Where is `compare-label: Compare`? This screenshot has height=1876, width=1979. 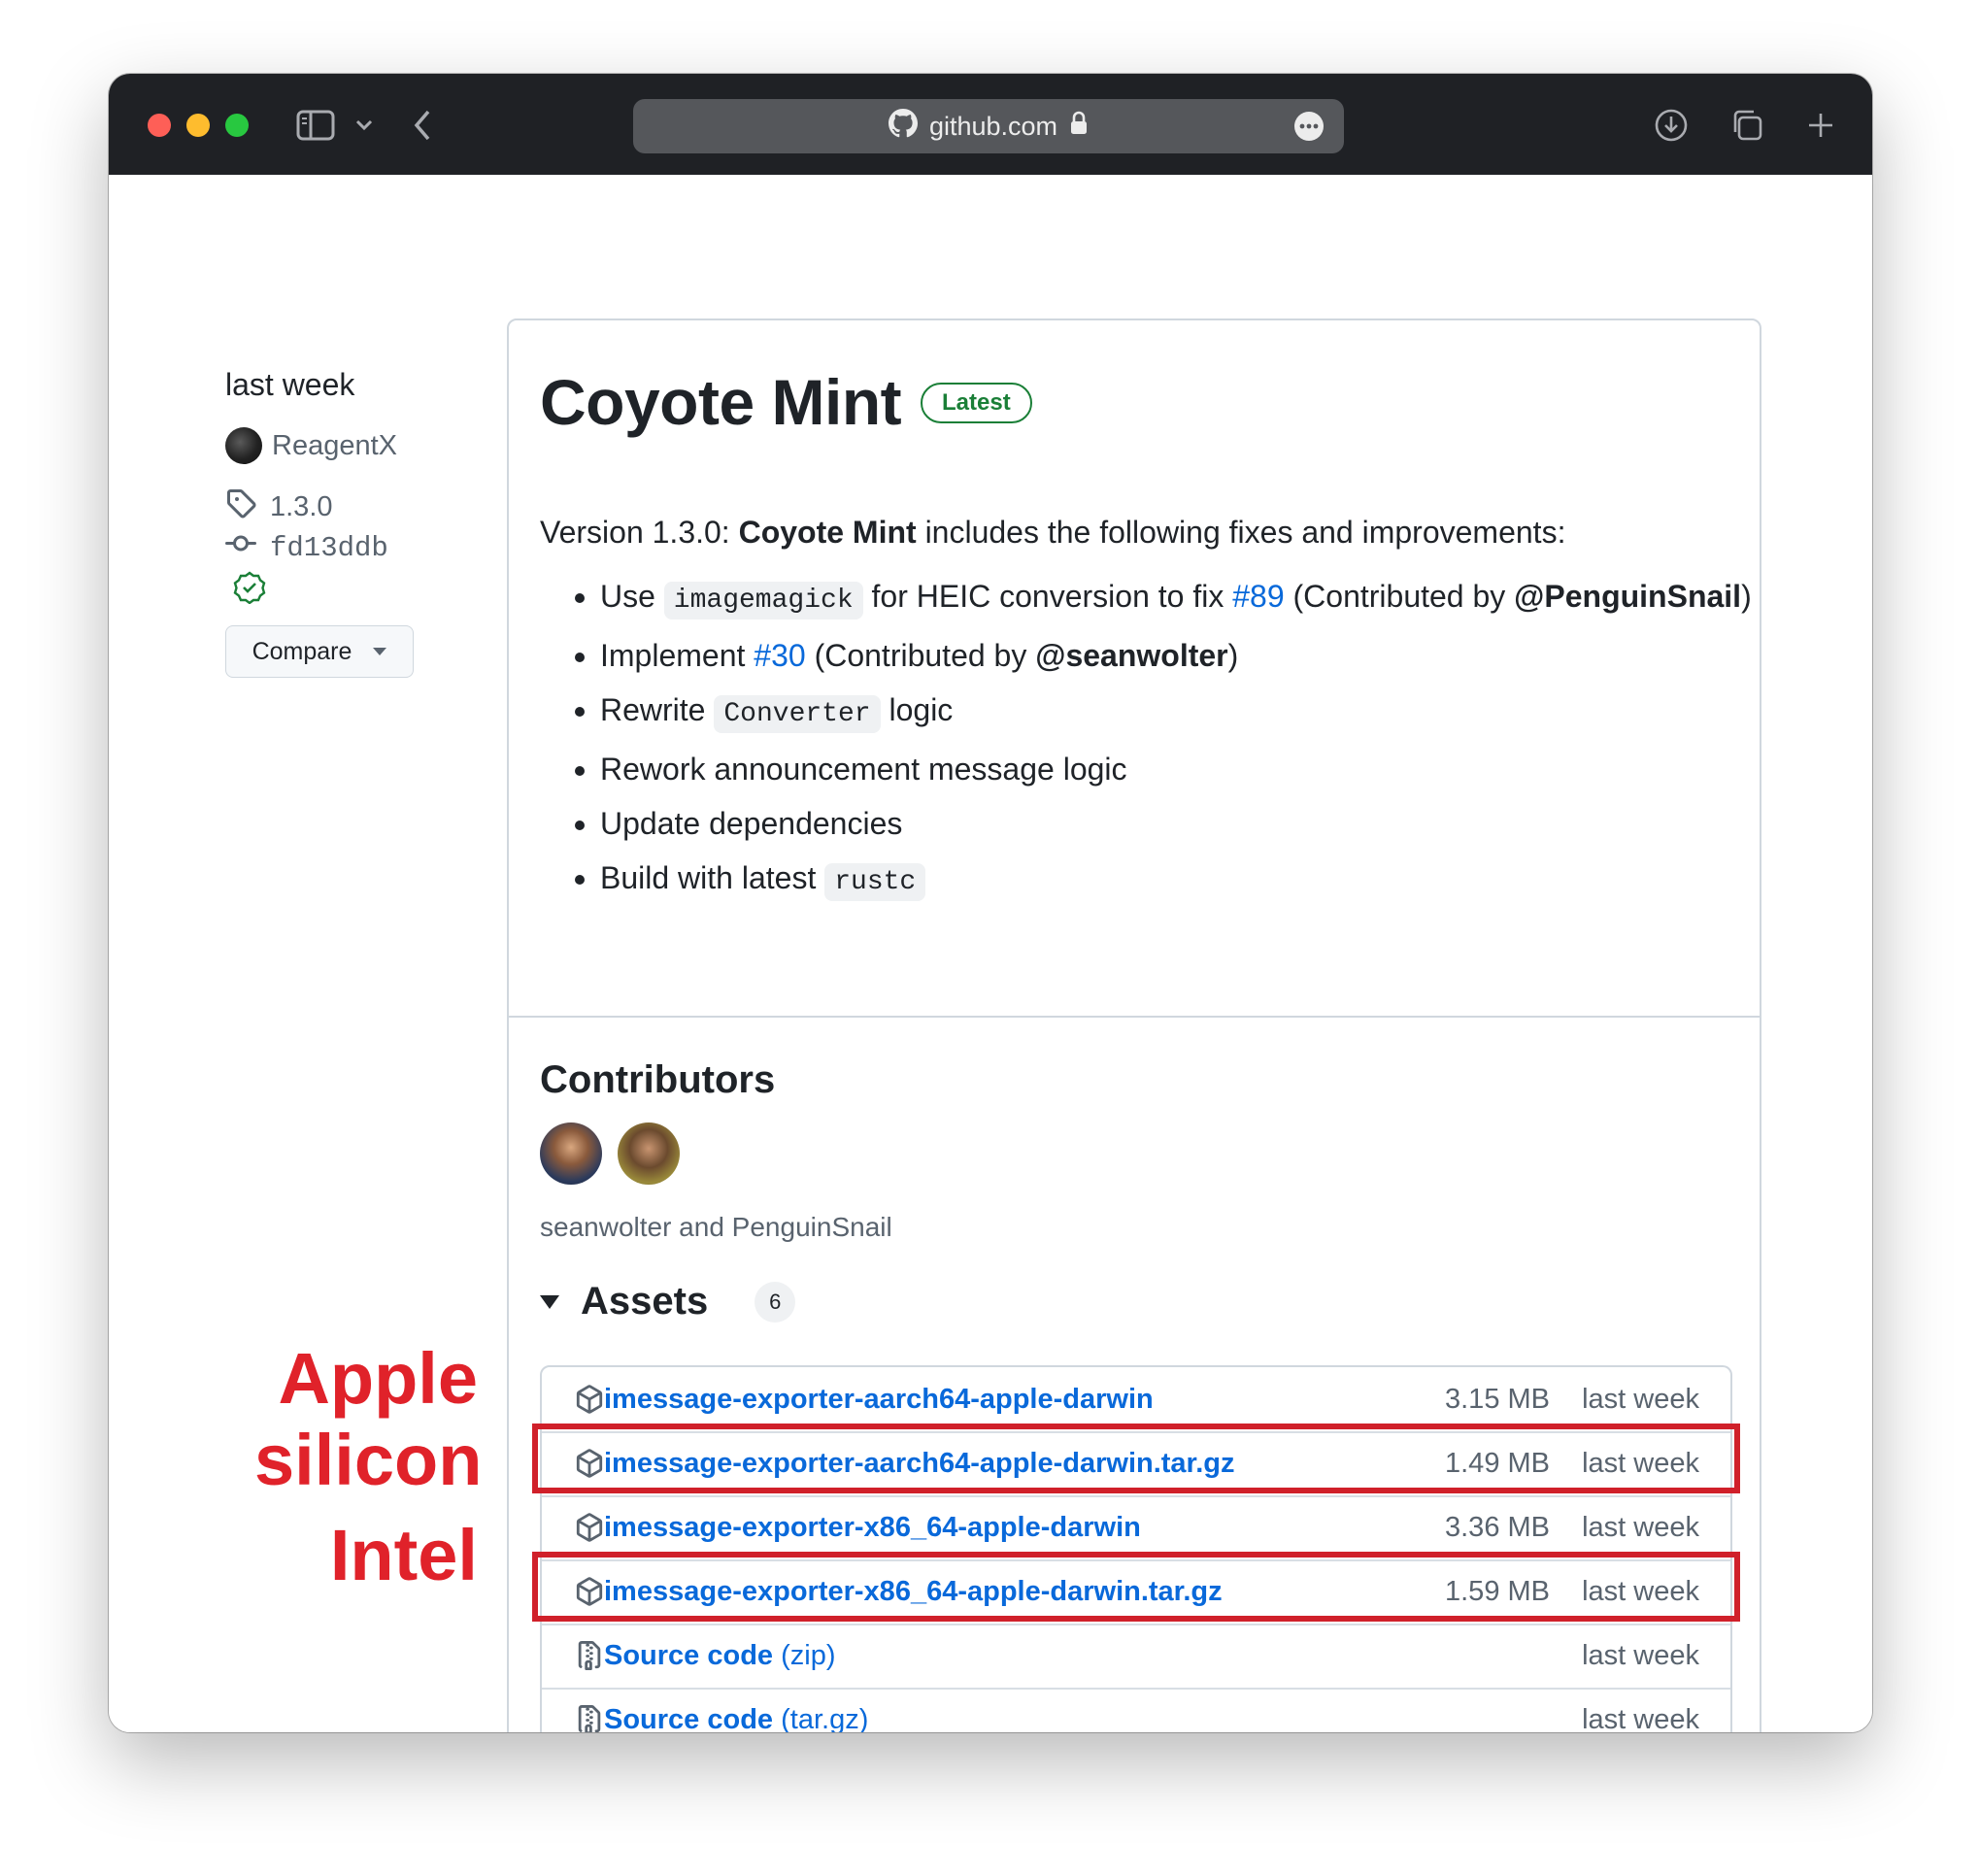
compare-label: Compare is located at coordinates (302, 651).